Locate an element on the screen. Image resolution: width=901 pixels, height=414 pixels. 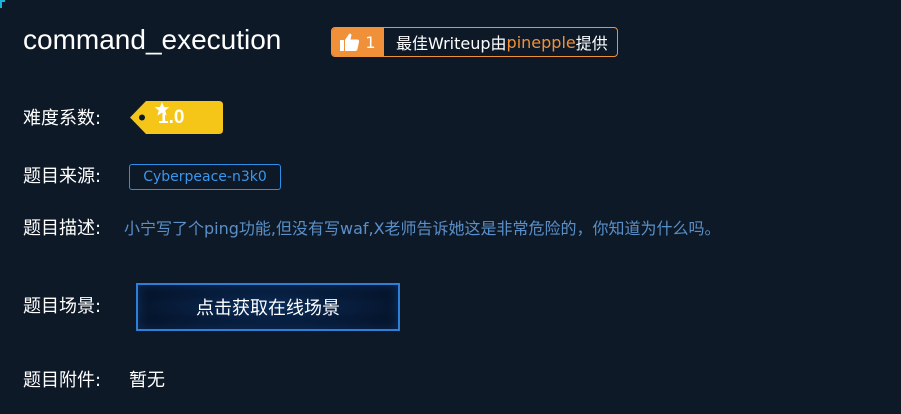
scene-label: 题目场景: is located at coordinates (62, 306).